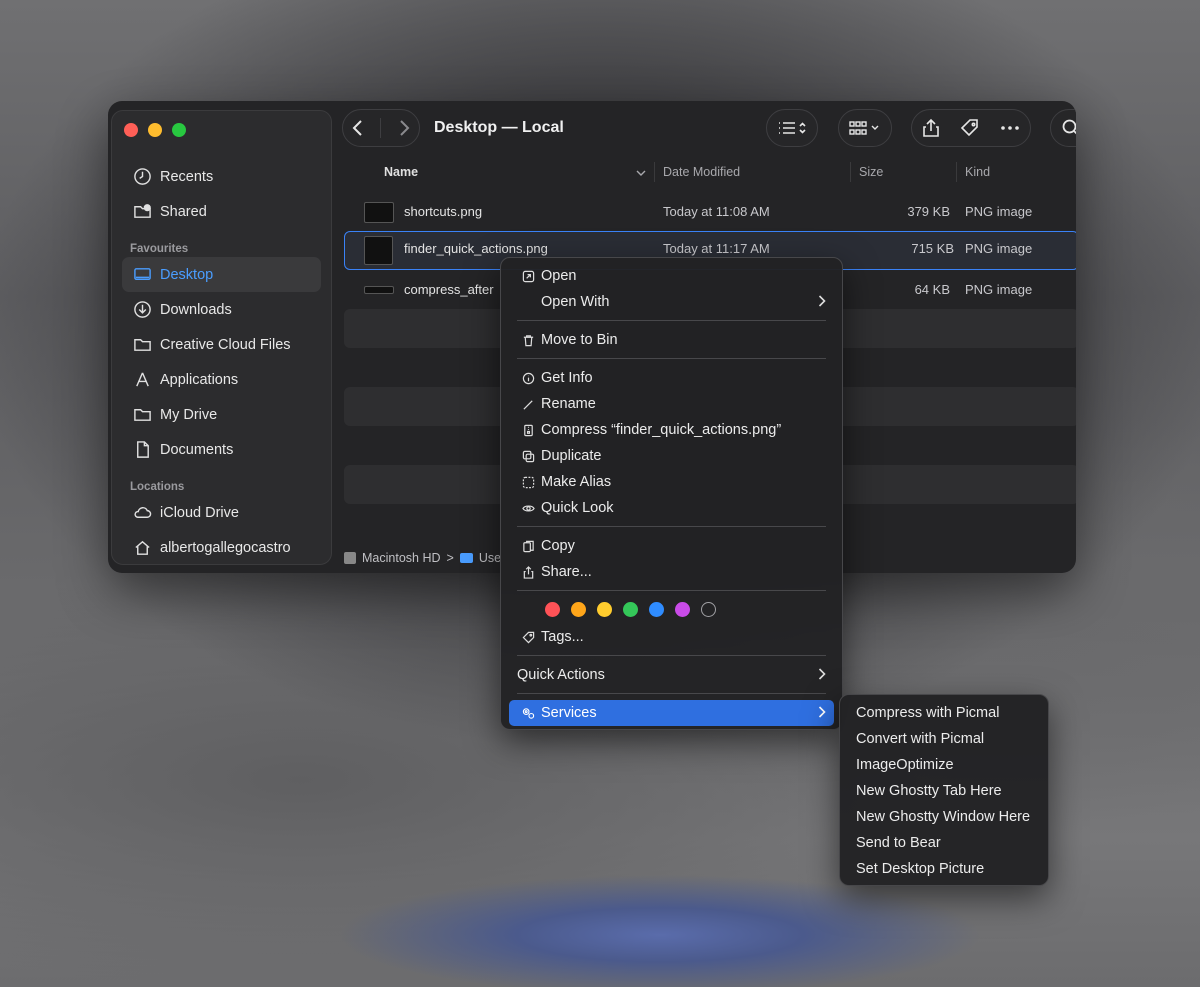 The image size is (1200, 987). What do you see at coordinates (221, 211) in the screenshot?
I see `sidebar-item-shared: Shared` at bounding box center [221, 211].